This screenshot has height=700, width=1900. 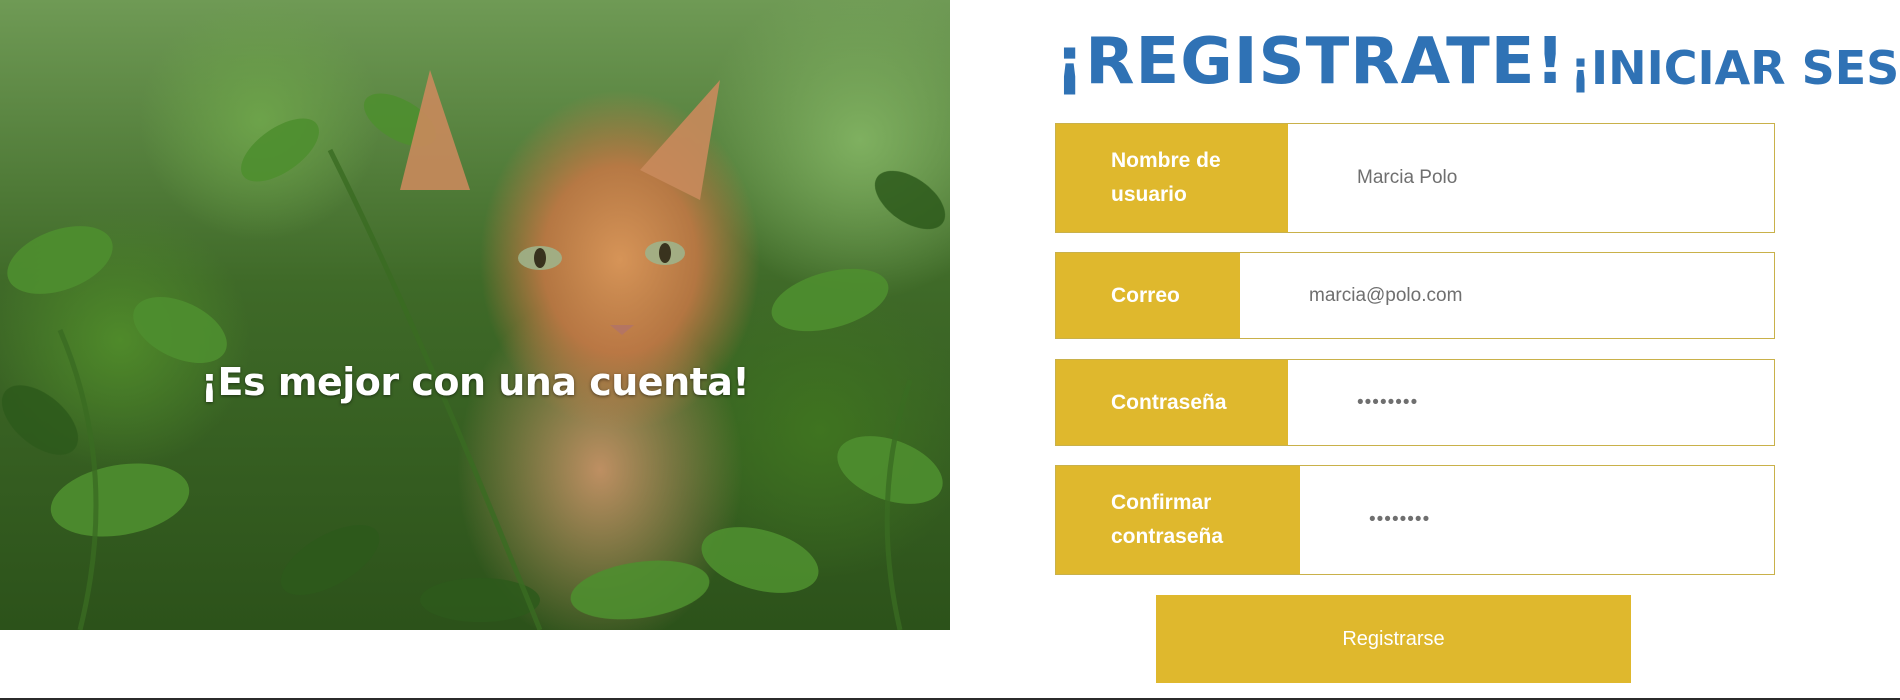 I want to click on username-input, so click(x=1565, y=178).